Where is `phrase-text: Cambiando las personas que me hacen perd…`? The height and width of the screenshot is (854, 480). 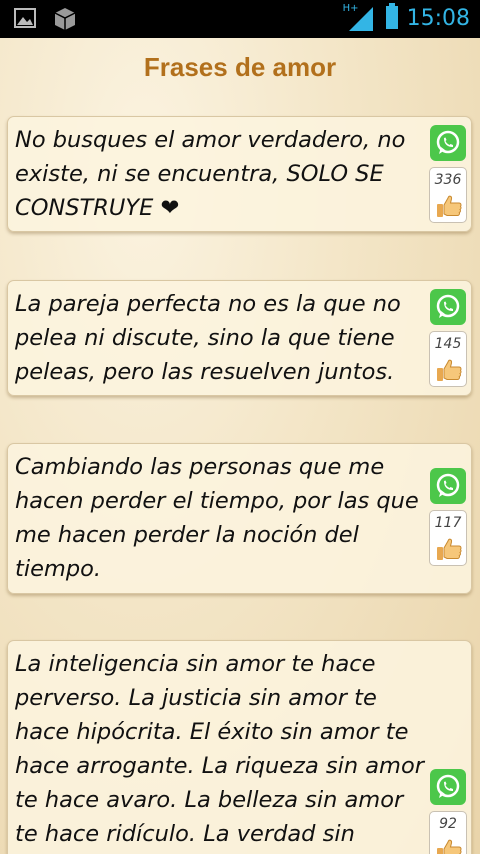
phrase-text: Cambiando las personas que me hacen perd… is located at coordinates (217, 518).